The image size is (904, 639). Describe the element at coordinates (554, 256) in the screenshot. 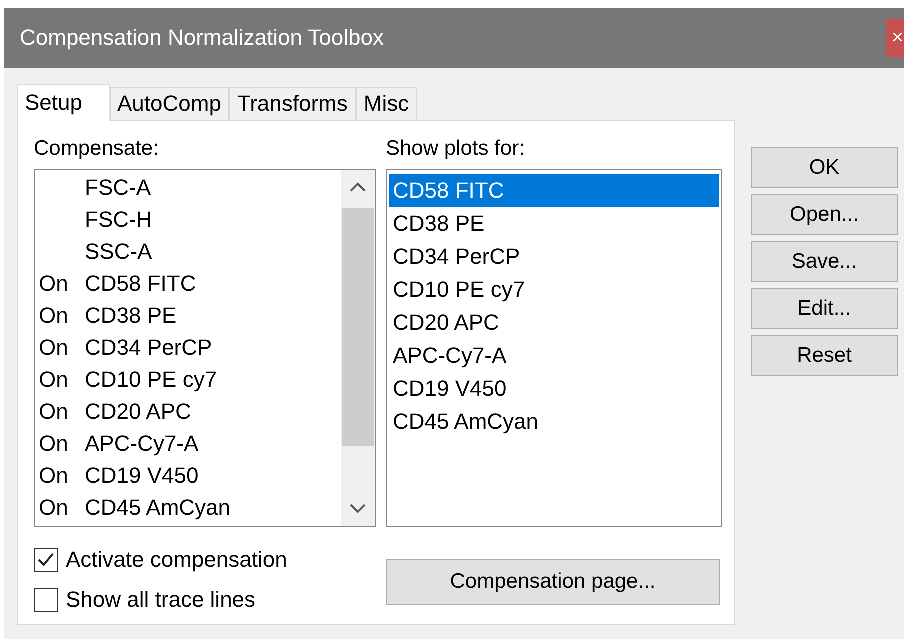

I see `list-item: CD34 PerCP` at that location.